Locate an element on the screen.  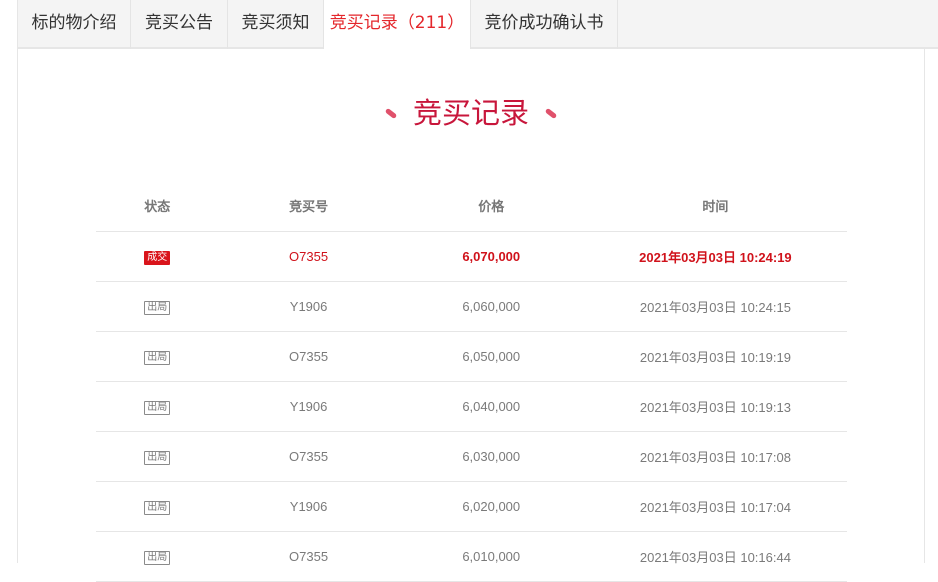
right-decoration-icon is located at coordinates (551, 113).